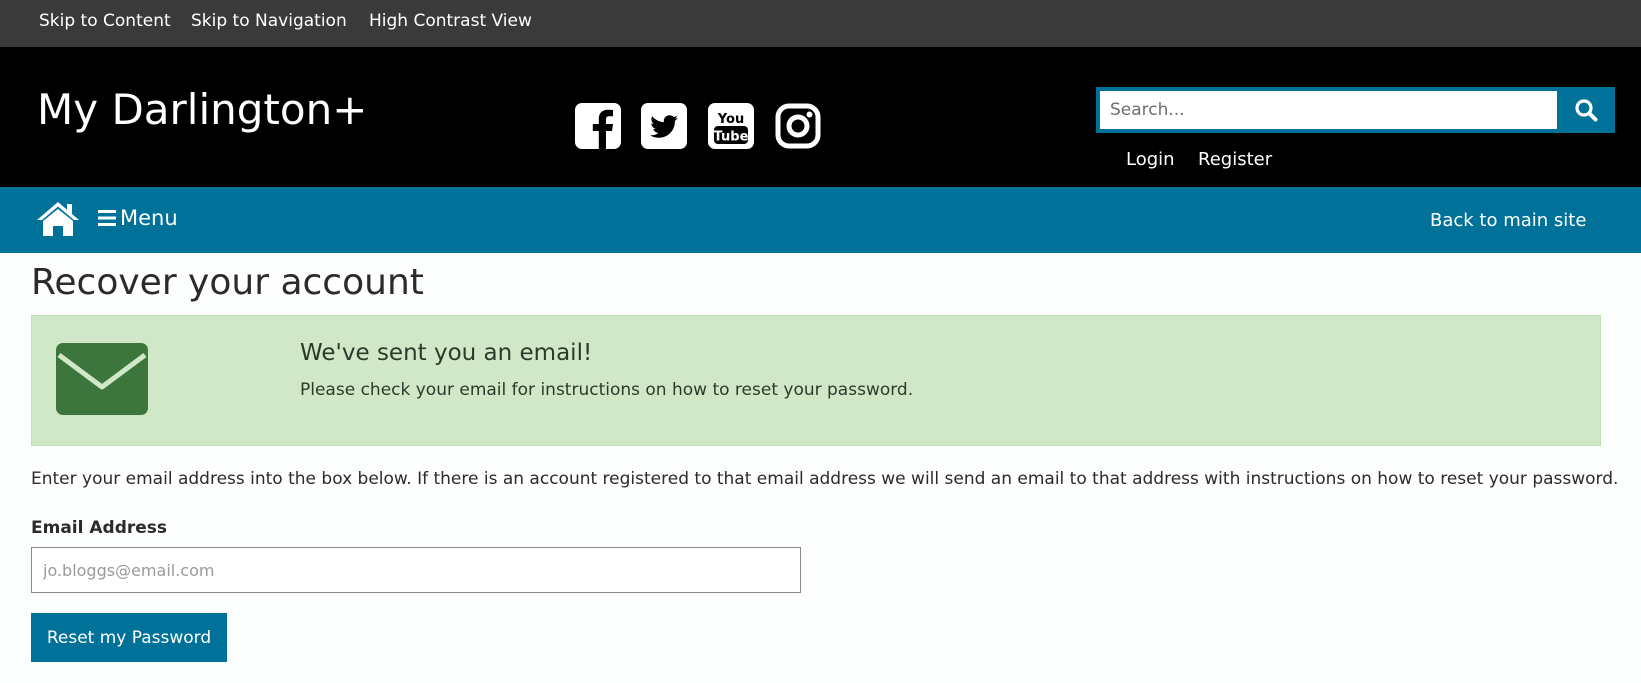  I want to click on search-box, so click(1355, 110).